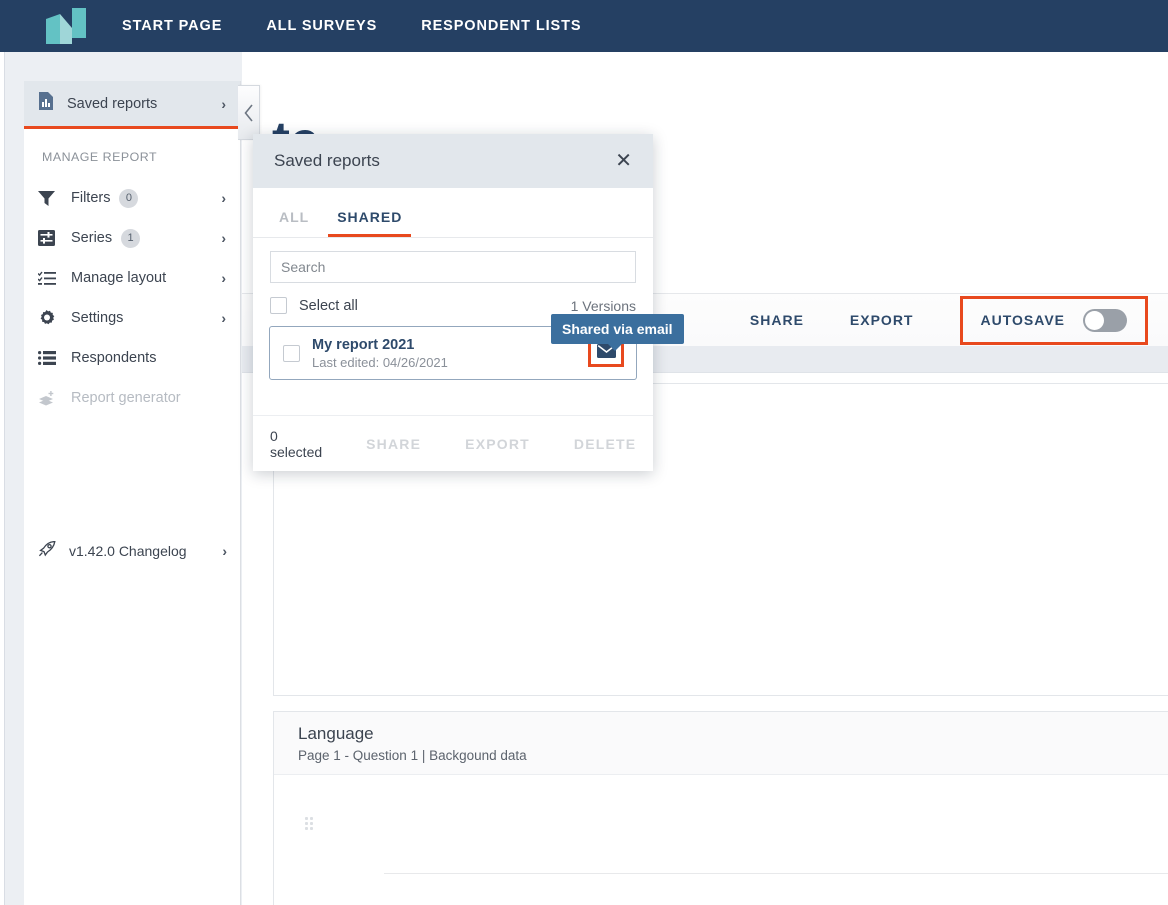  Describe the element at coordinates (603, 305) in the screenshot. I see `versions-count-label: 1 Versions` at that location.